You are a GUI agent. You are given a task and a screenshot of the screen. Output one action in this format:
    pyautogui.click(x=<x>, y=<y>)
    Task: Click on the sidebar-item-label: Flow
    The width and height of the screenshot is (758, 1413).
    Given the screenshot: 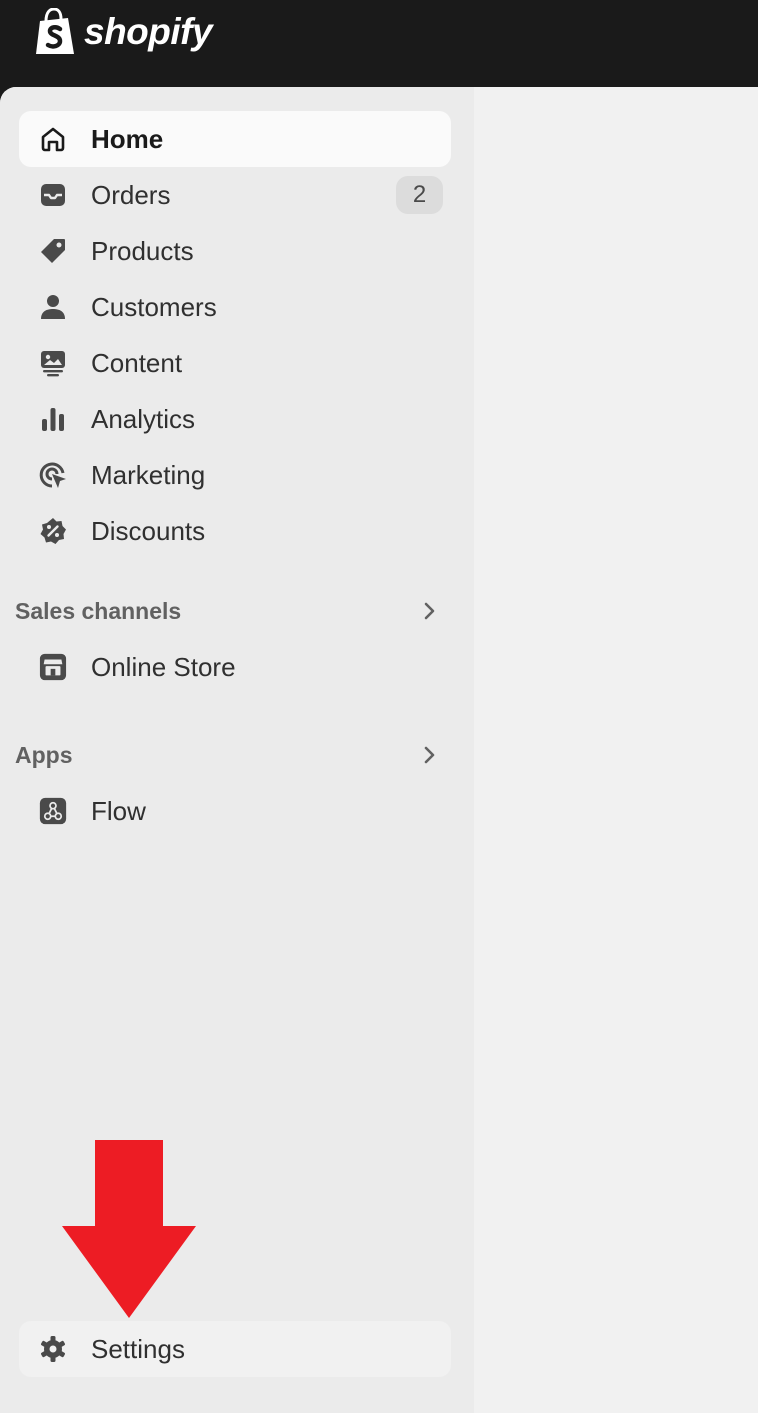 What is the action you would take?
    pyautogui.click(x=118, y=811)
    